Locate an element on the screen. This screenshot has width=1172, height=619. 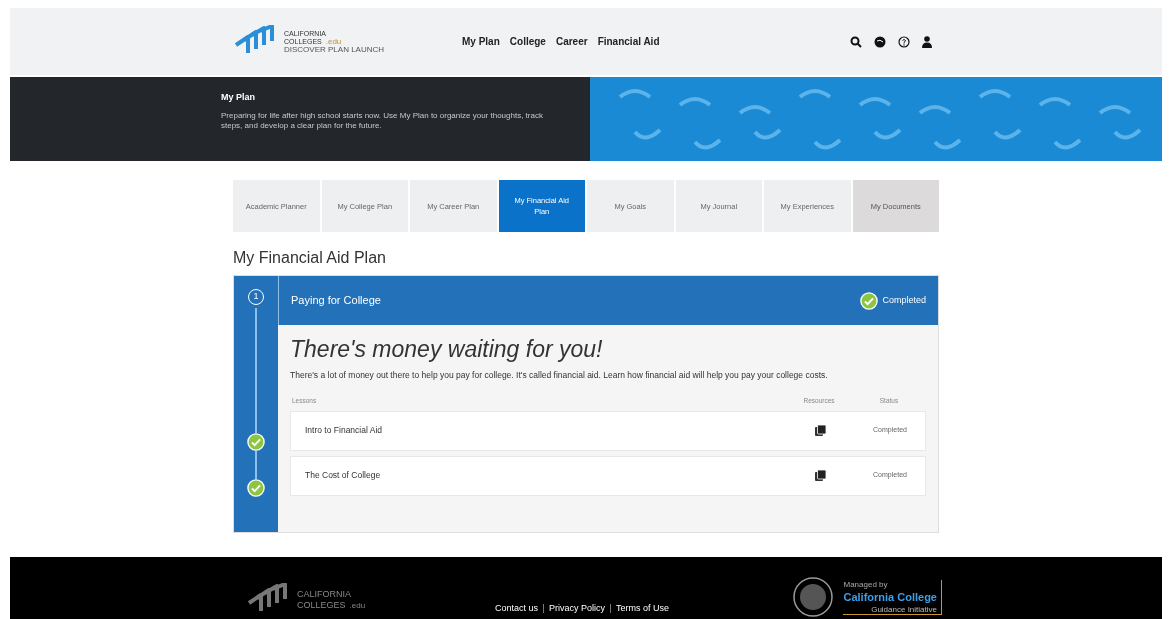
footer-link: Contact us is located at coordinates (517, 608).